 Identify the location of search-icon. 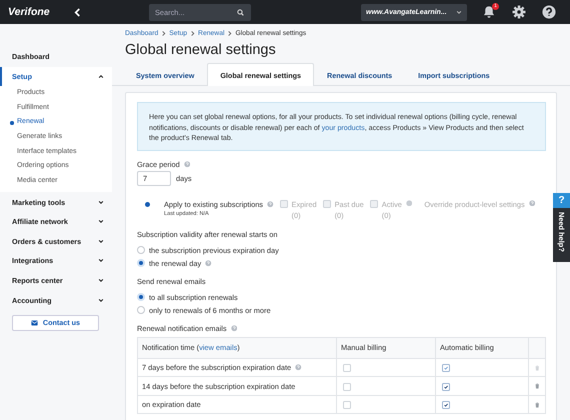
(240, 12).